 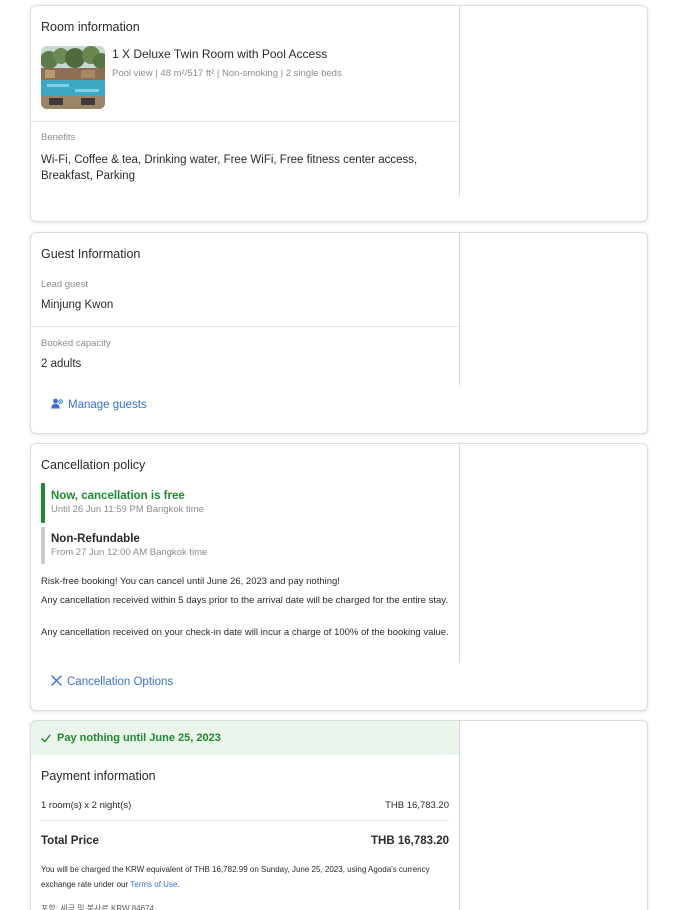 I want to click on room-nights-row: 1 room(s) x 2 night(s) THB 16,783.20, so click(x=245, y=805).